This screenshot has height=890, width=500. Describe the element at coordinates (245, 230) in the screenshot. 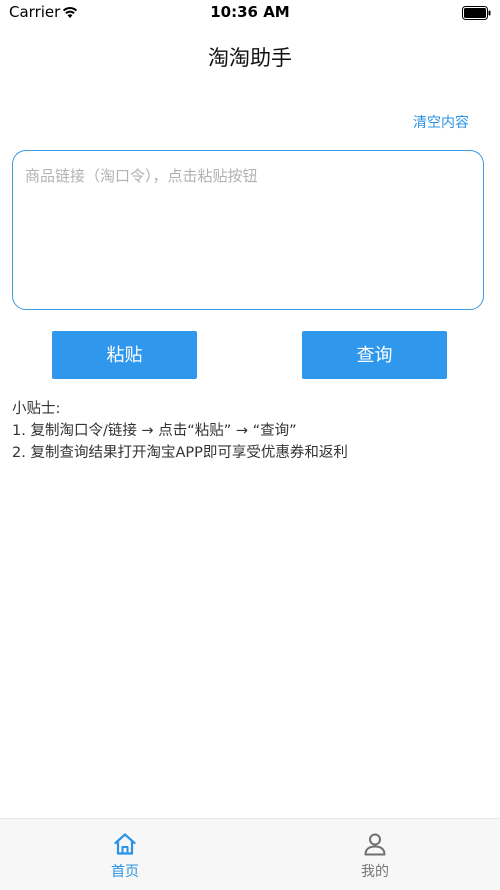

I see `link-input` at that location.